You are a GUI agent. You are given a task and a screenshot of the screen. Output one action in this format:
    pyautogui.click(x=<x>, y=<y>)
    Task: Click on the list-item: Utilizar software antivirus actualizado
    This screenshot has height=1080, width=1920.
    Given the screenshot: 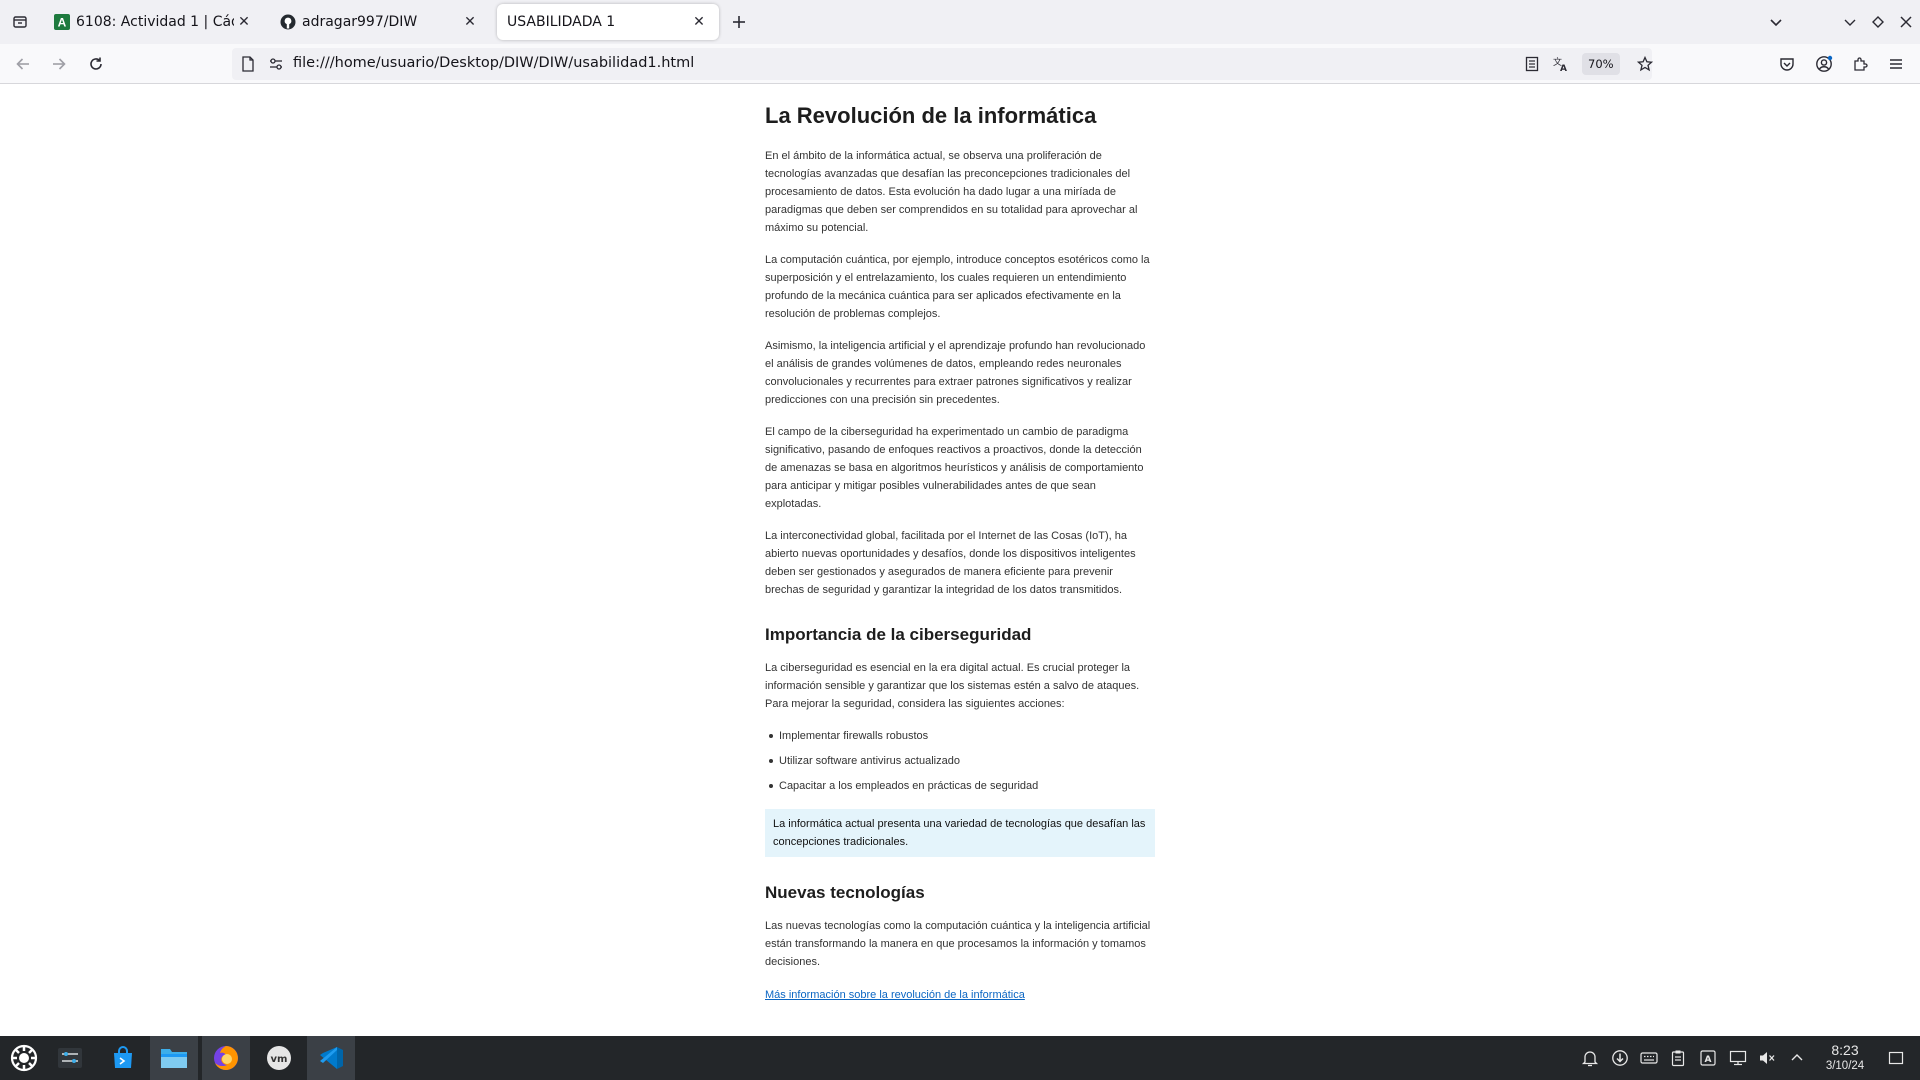 What is the action you would take?
    pyautogui.click(x=960, y=761)
    